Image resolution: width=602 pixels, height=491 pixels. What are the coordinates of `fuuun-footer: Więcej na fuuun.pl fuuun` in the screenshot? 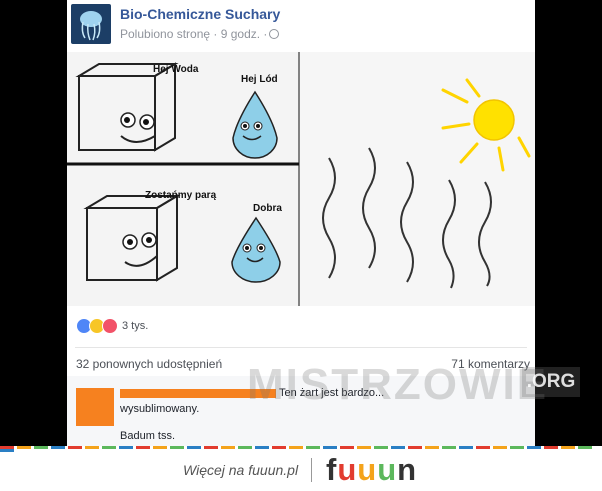 It's located at (301, 468).